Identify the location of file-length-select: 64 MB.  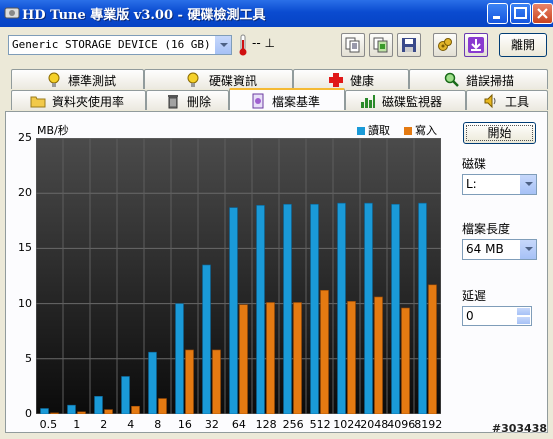
(499, 249).